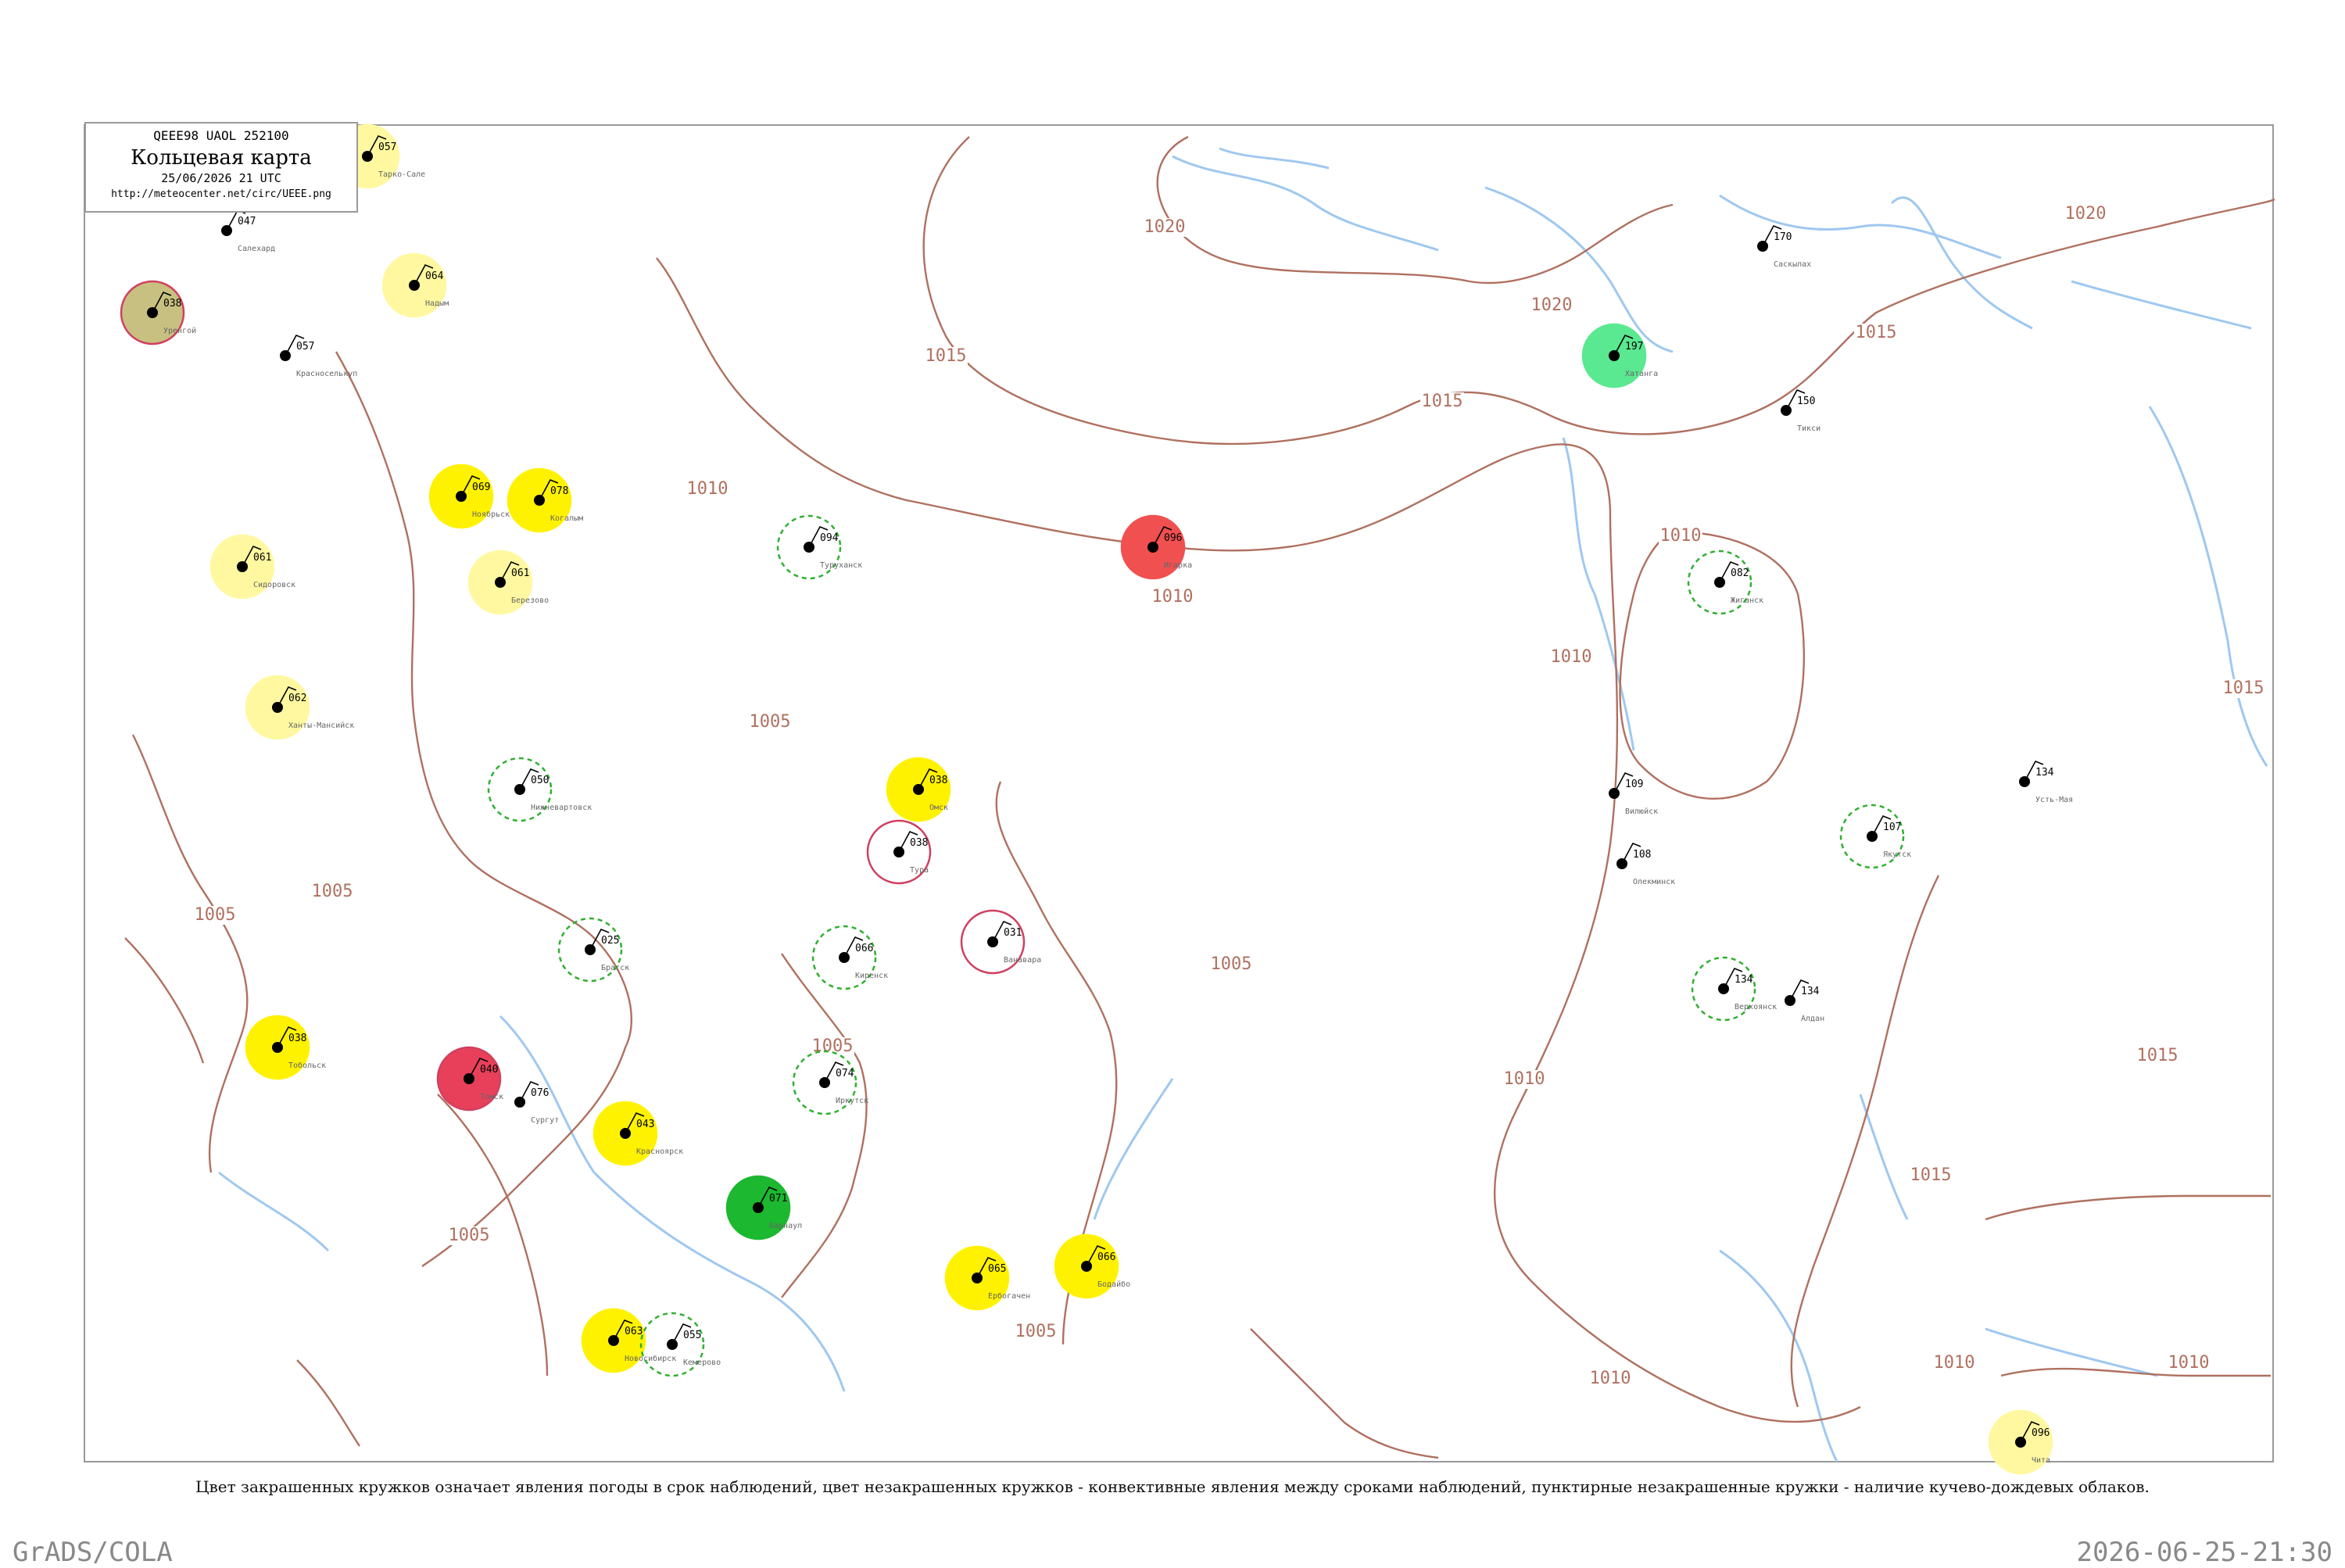 This screenshot has width=2345, height=1568. Describe the element at coordinates (307, 1065) in the screenshot. I see `station-name: Тобольск` at that location.